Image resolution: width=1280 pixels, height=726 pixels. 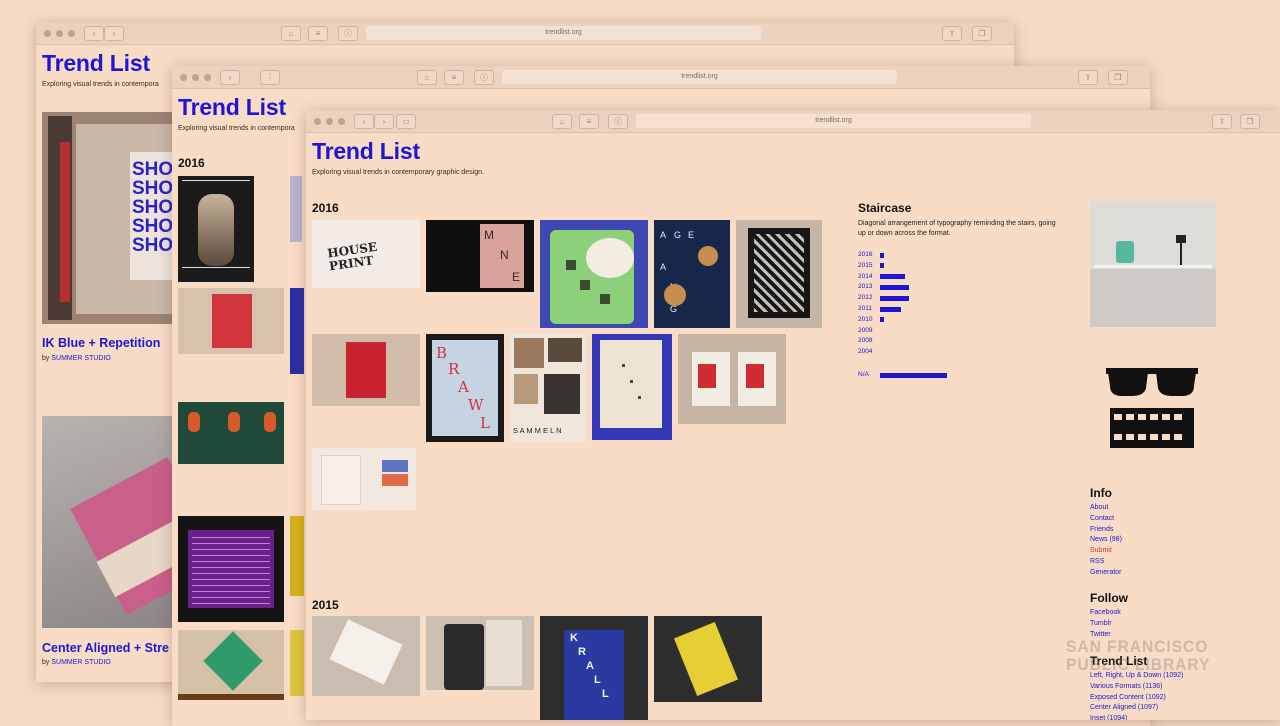 What do you see at coordinates (465, 388) in the screenshot?
I see `poster-thumbnail: B R A W L` at bounding box center [465, 388].